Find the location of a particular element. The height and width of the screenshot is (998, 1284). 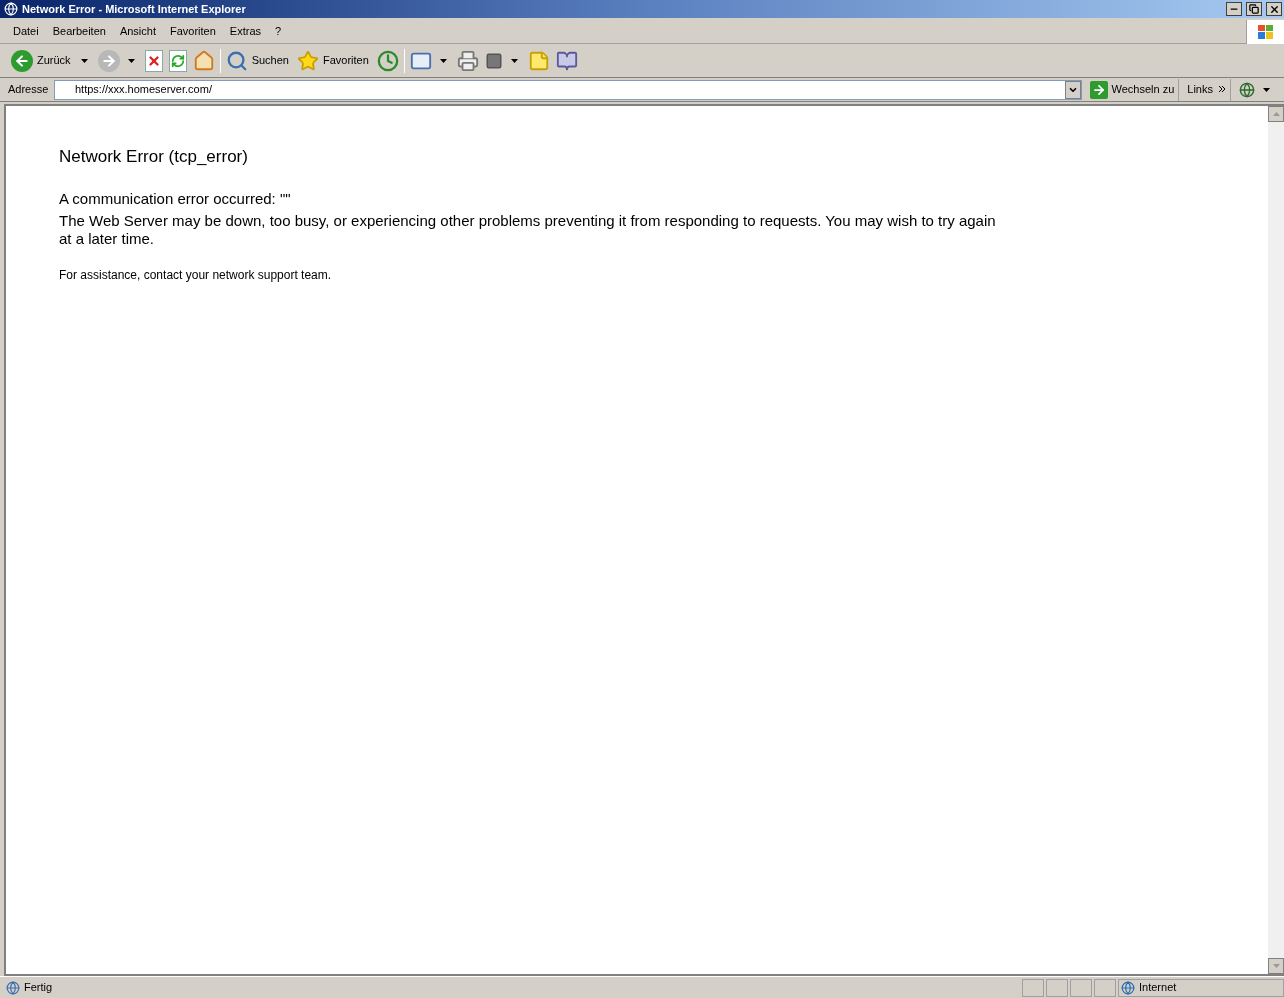

error-heading: Network Error (tcp_error) is located at coordinates (154, 157).